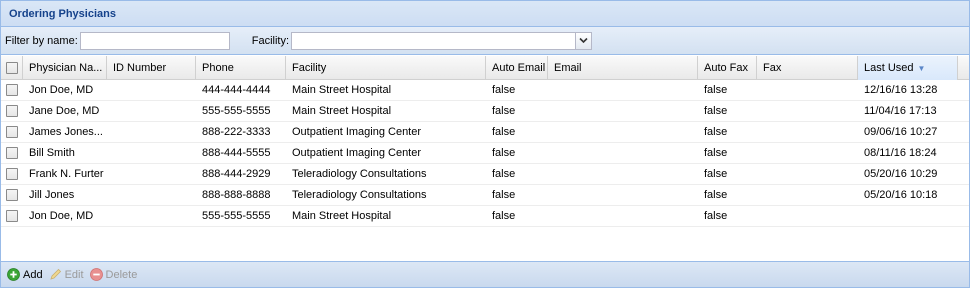  What do you see at coordinates (236, 174) in the screenshot?
I see `cell-phone: 888-444-2929` at bounding box center [236, 174].